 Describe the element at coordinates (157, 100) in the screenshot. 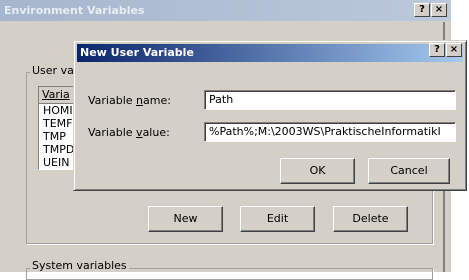

I see `variable-name-label-end: ame:` at that location.